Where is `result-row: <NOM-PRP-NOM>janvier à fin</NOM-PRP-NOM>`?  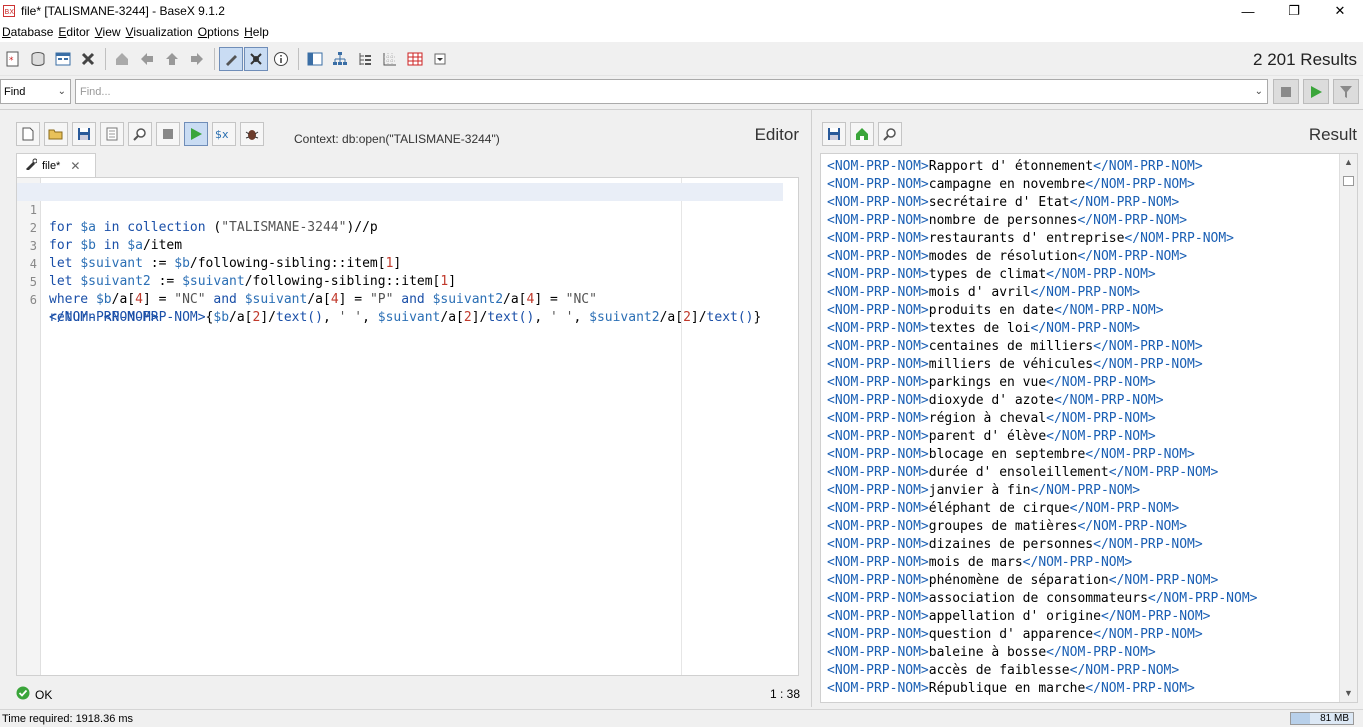
result-row: <NOM-PRP-NOM>janvier à fin</NOM-PRP-NOM> is located at coordinates (983, 491).